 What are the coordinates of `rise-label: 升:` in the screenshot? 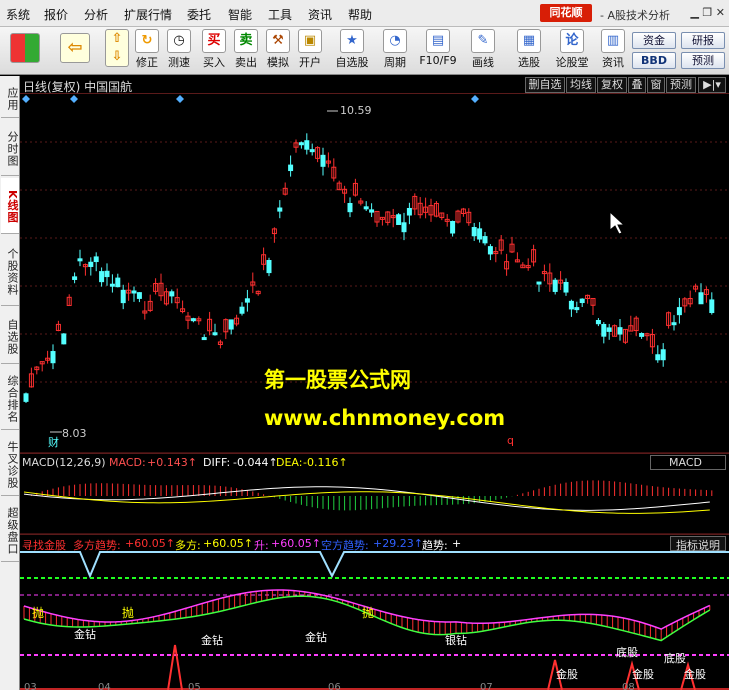 It's located at (261, 545).